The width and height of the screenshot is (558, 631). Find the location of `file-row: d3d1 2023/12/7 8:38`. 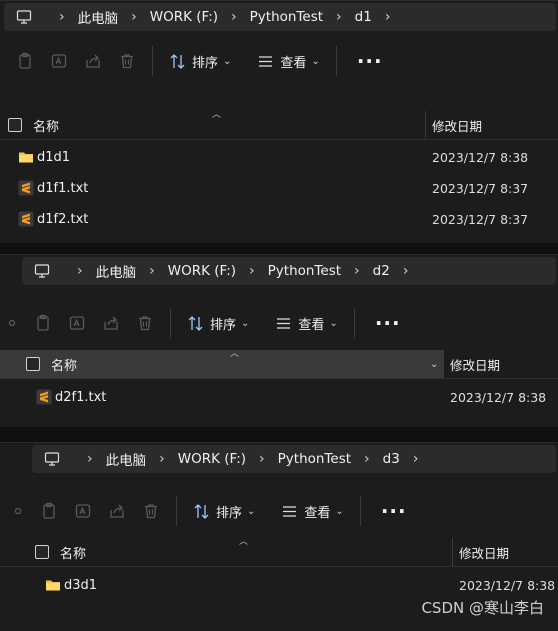

file-row: d3d1 2023/12/7 8:38 is located at coordinates (279, 585).